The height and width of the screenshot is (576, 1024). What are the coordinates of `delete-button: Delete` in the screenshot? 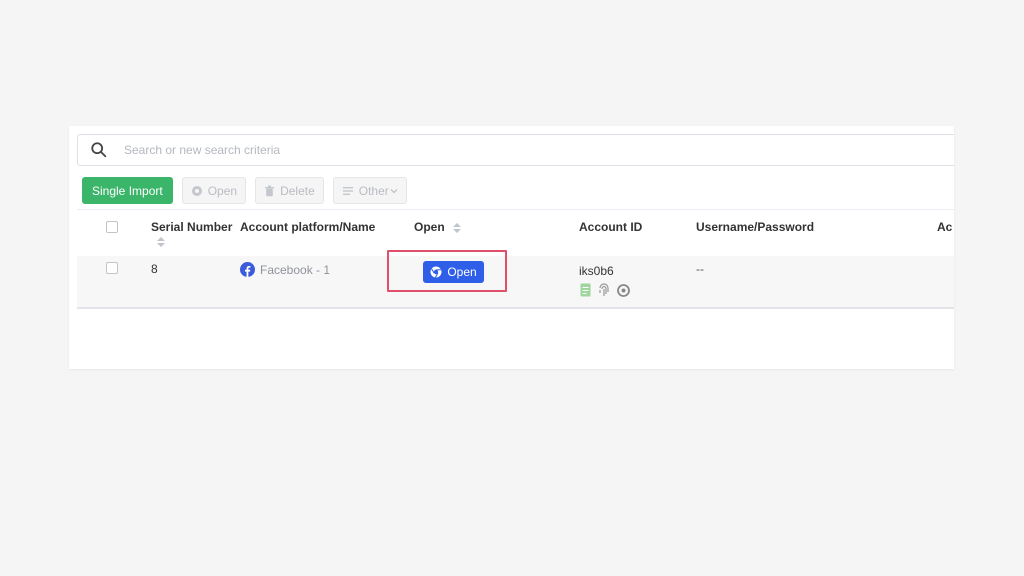 It's located at (289, 190).